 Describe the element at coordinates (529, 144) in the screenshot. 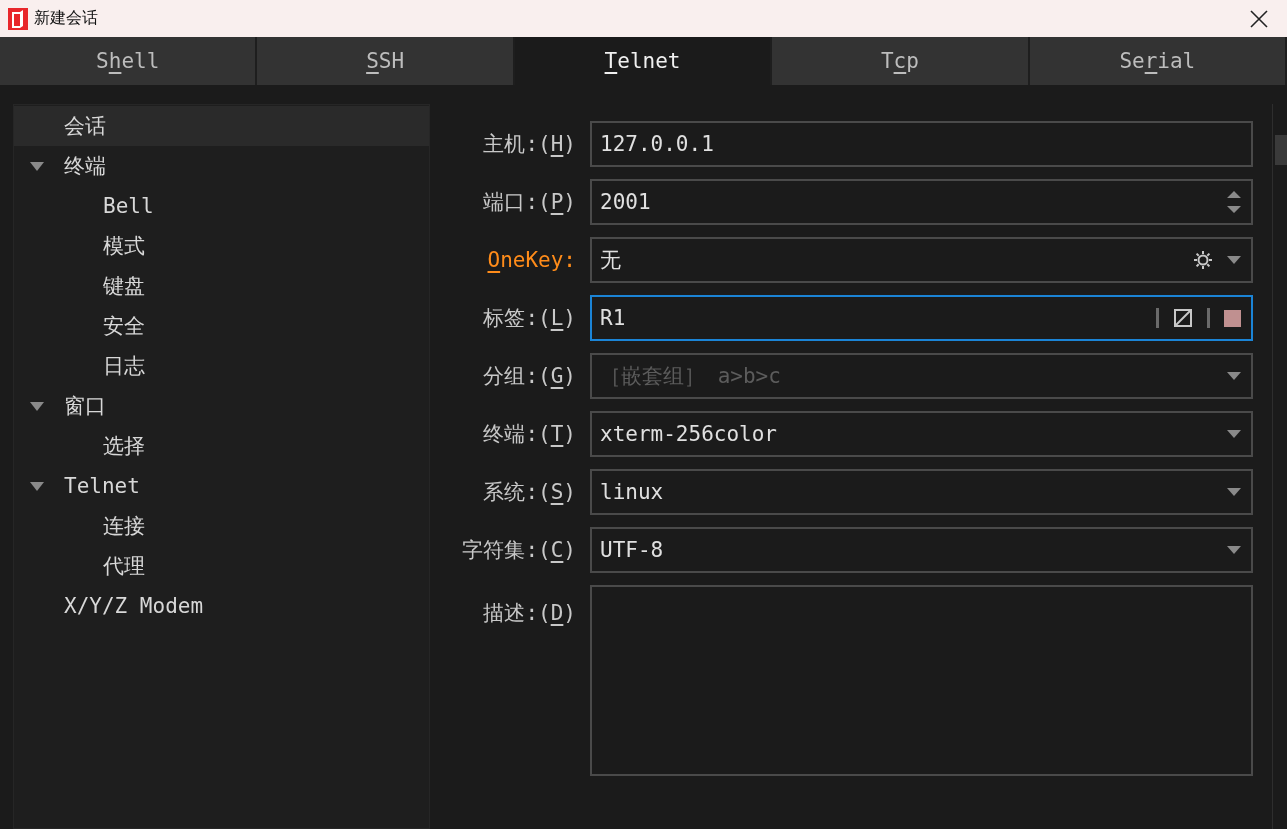

I see `field-label: 主机:(H)` at that location.